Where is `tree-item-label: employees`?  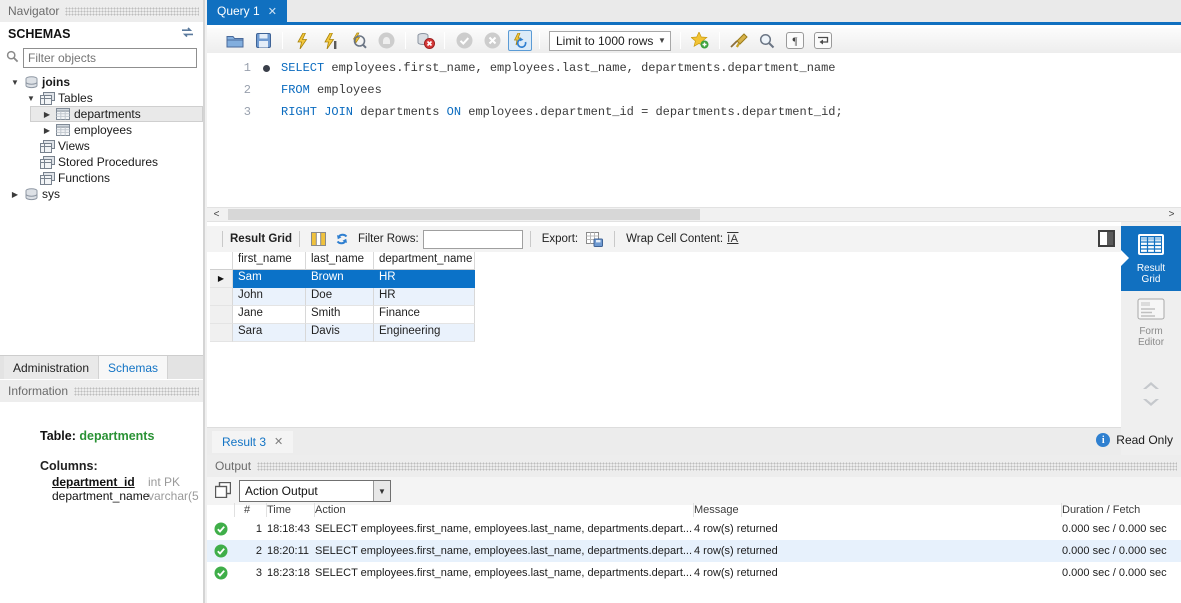
tree-item-label: employees is located at coordinates (103, 130).